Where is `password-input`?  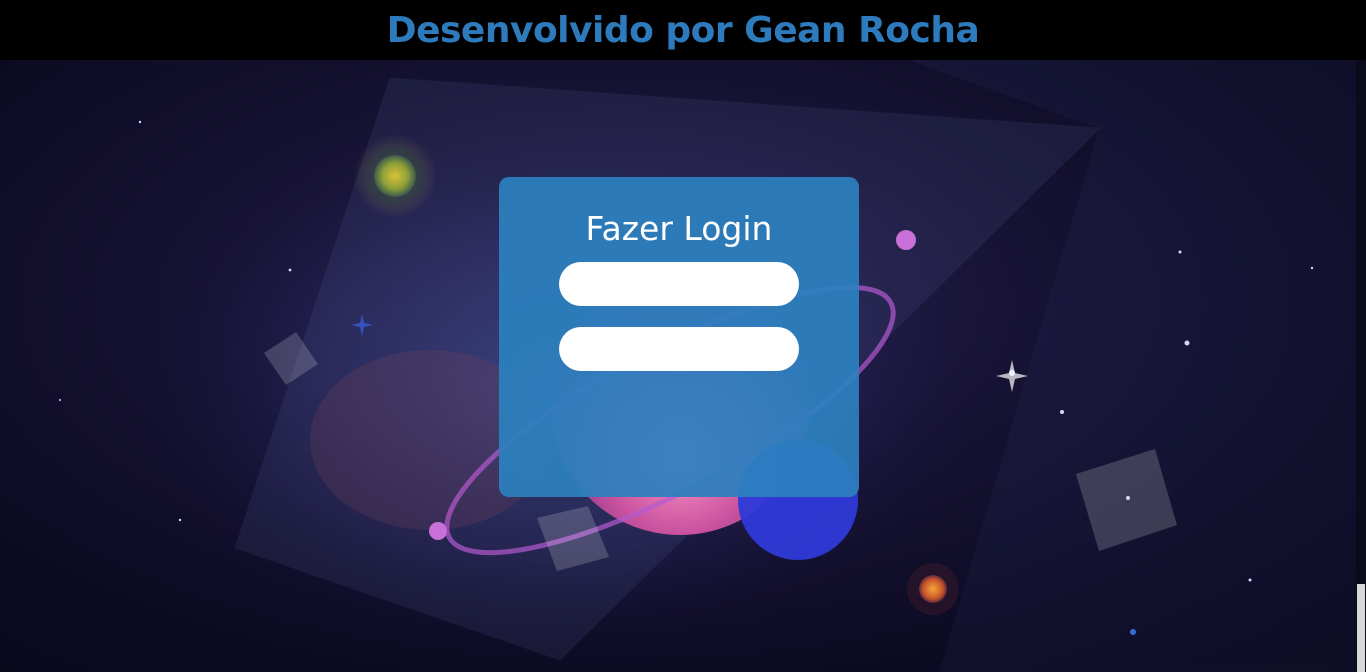
password-input is located at coordinates (679, 349).